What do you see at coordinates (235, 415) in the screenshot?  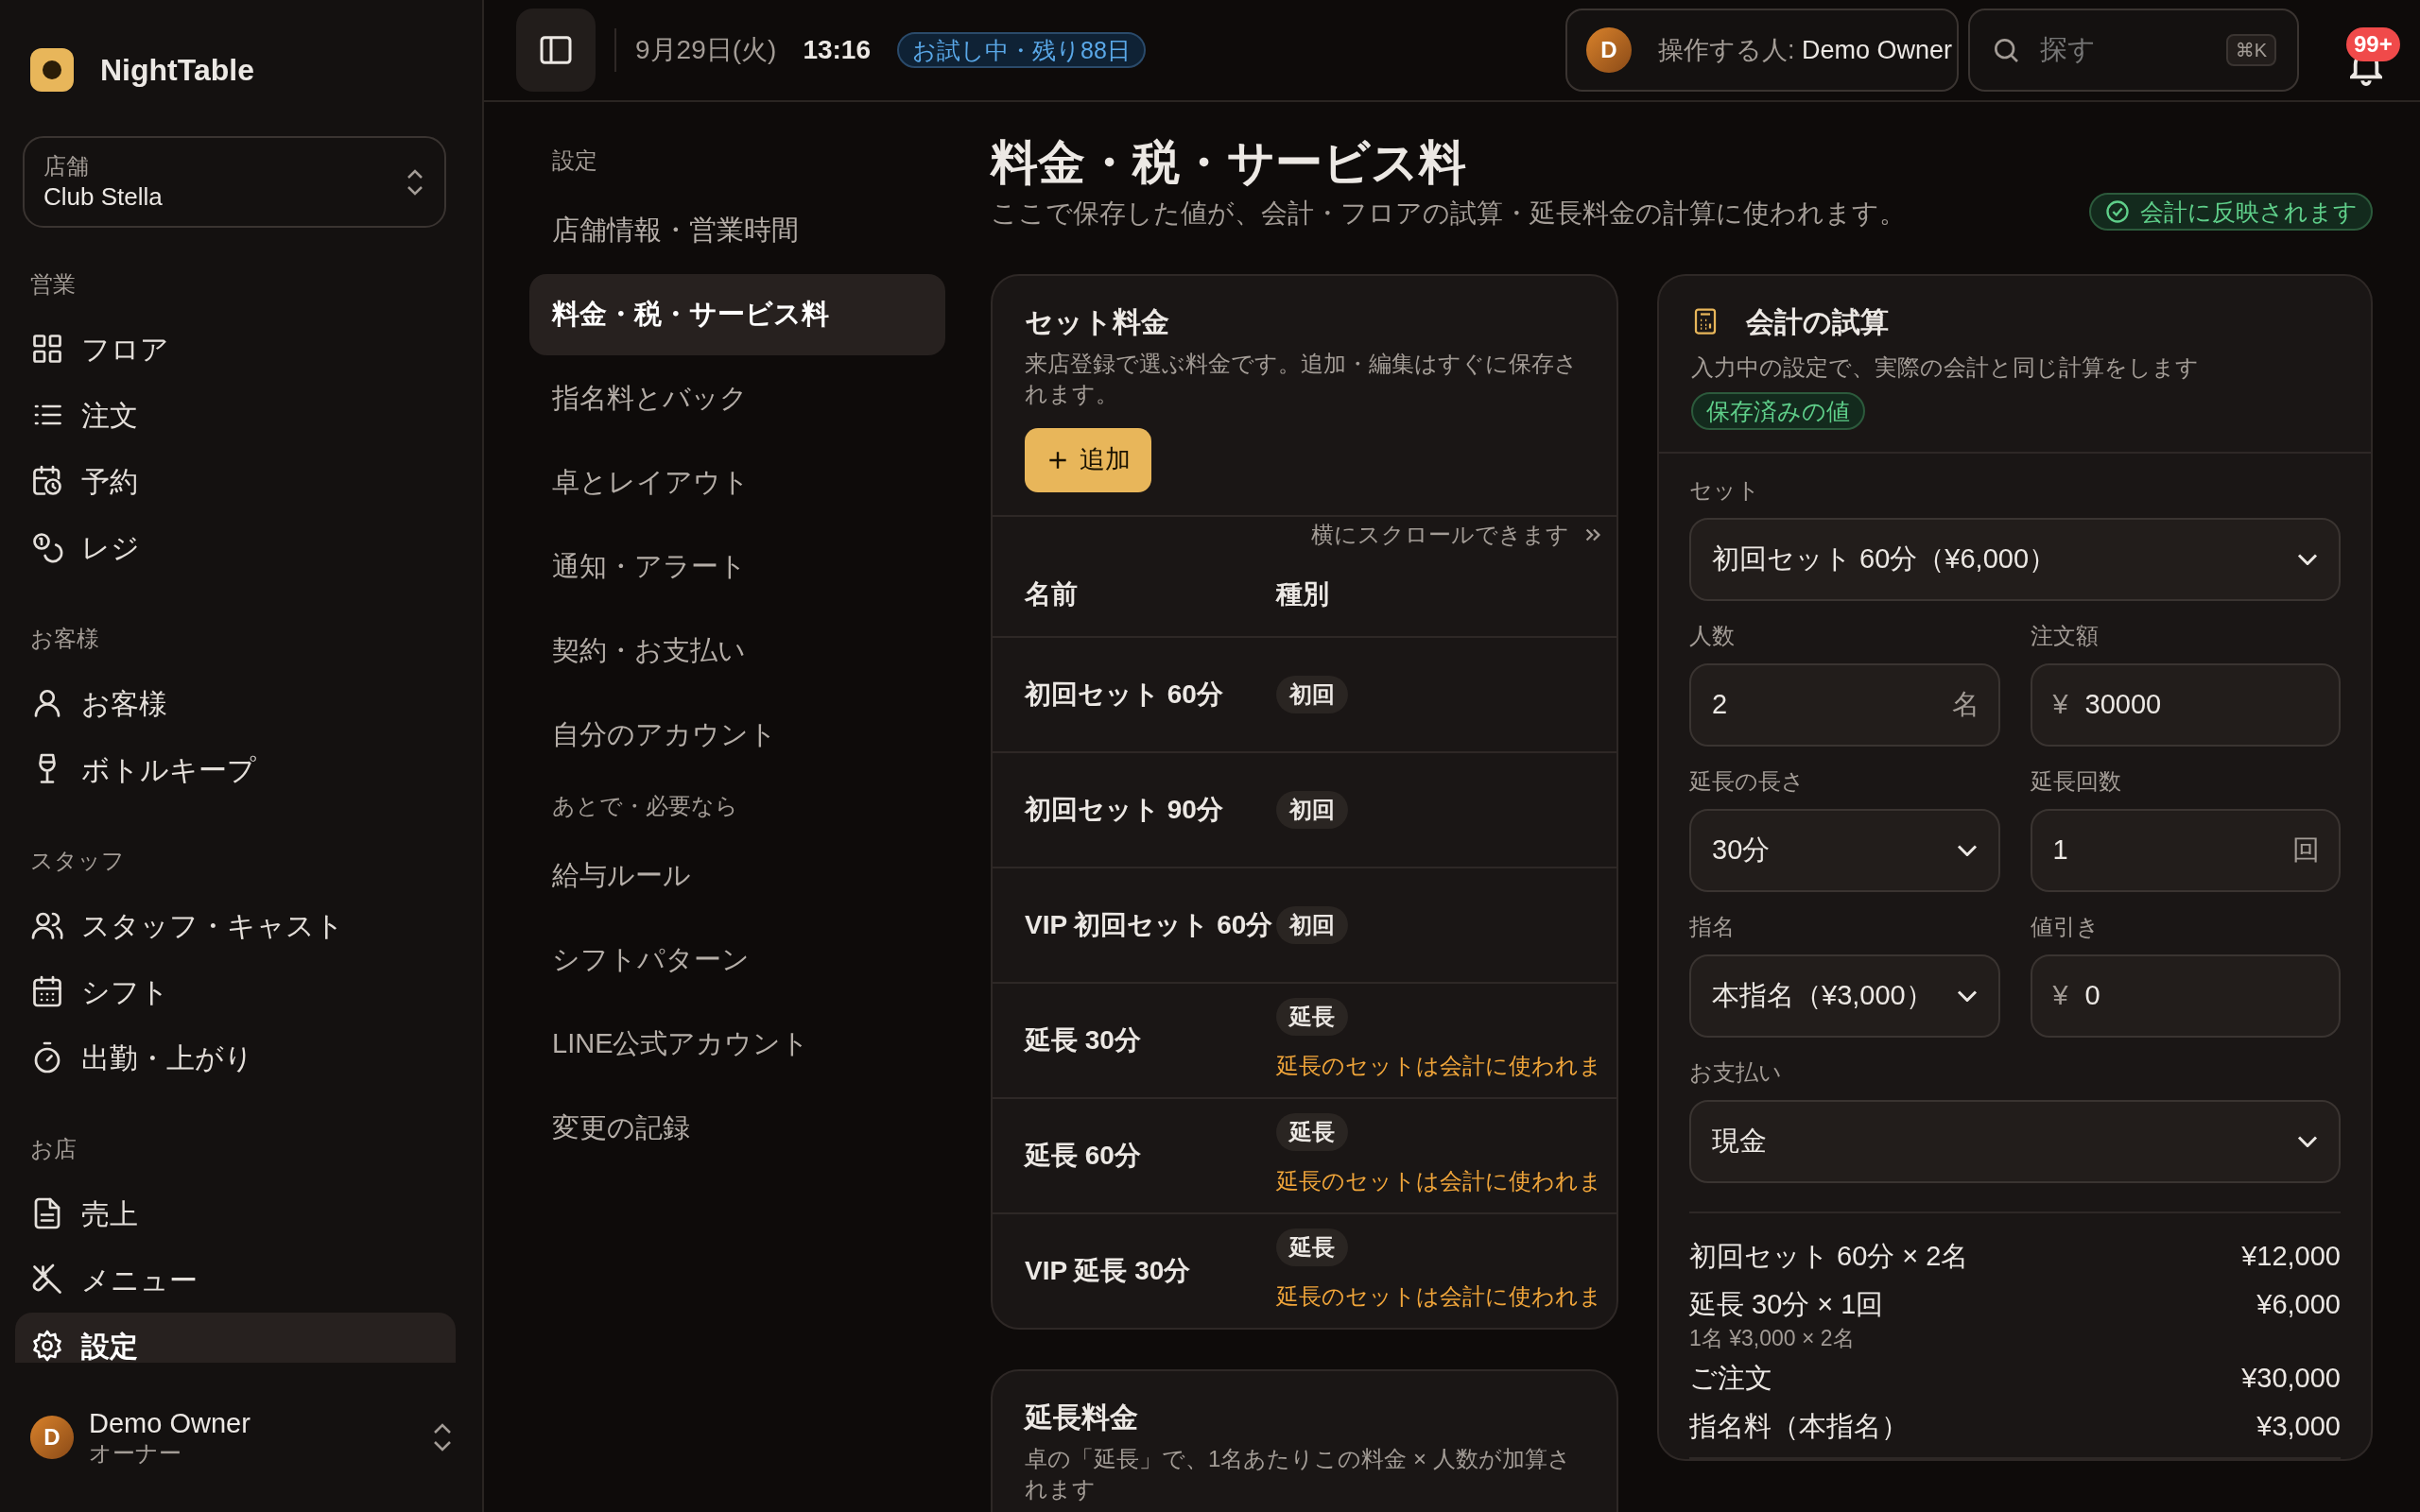 I see `sidebar-item: 注文` at bounding box center [235, 415].